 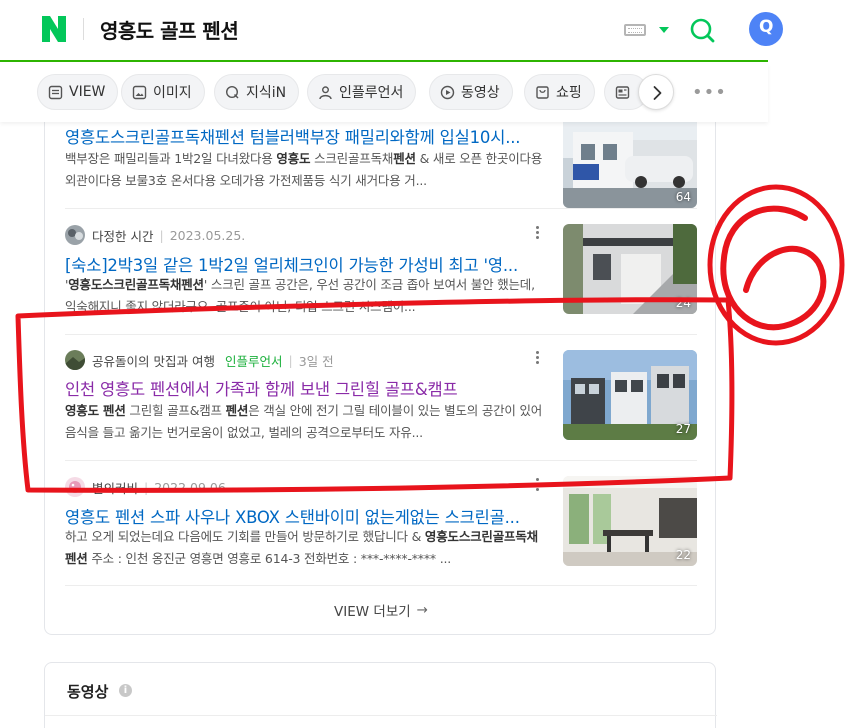 I want to click on view-more-label: VIEW 더보기, so click(x=372, y=612).